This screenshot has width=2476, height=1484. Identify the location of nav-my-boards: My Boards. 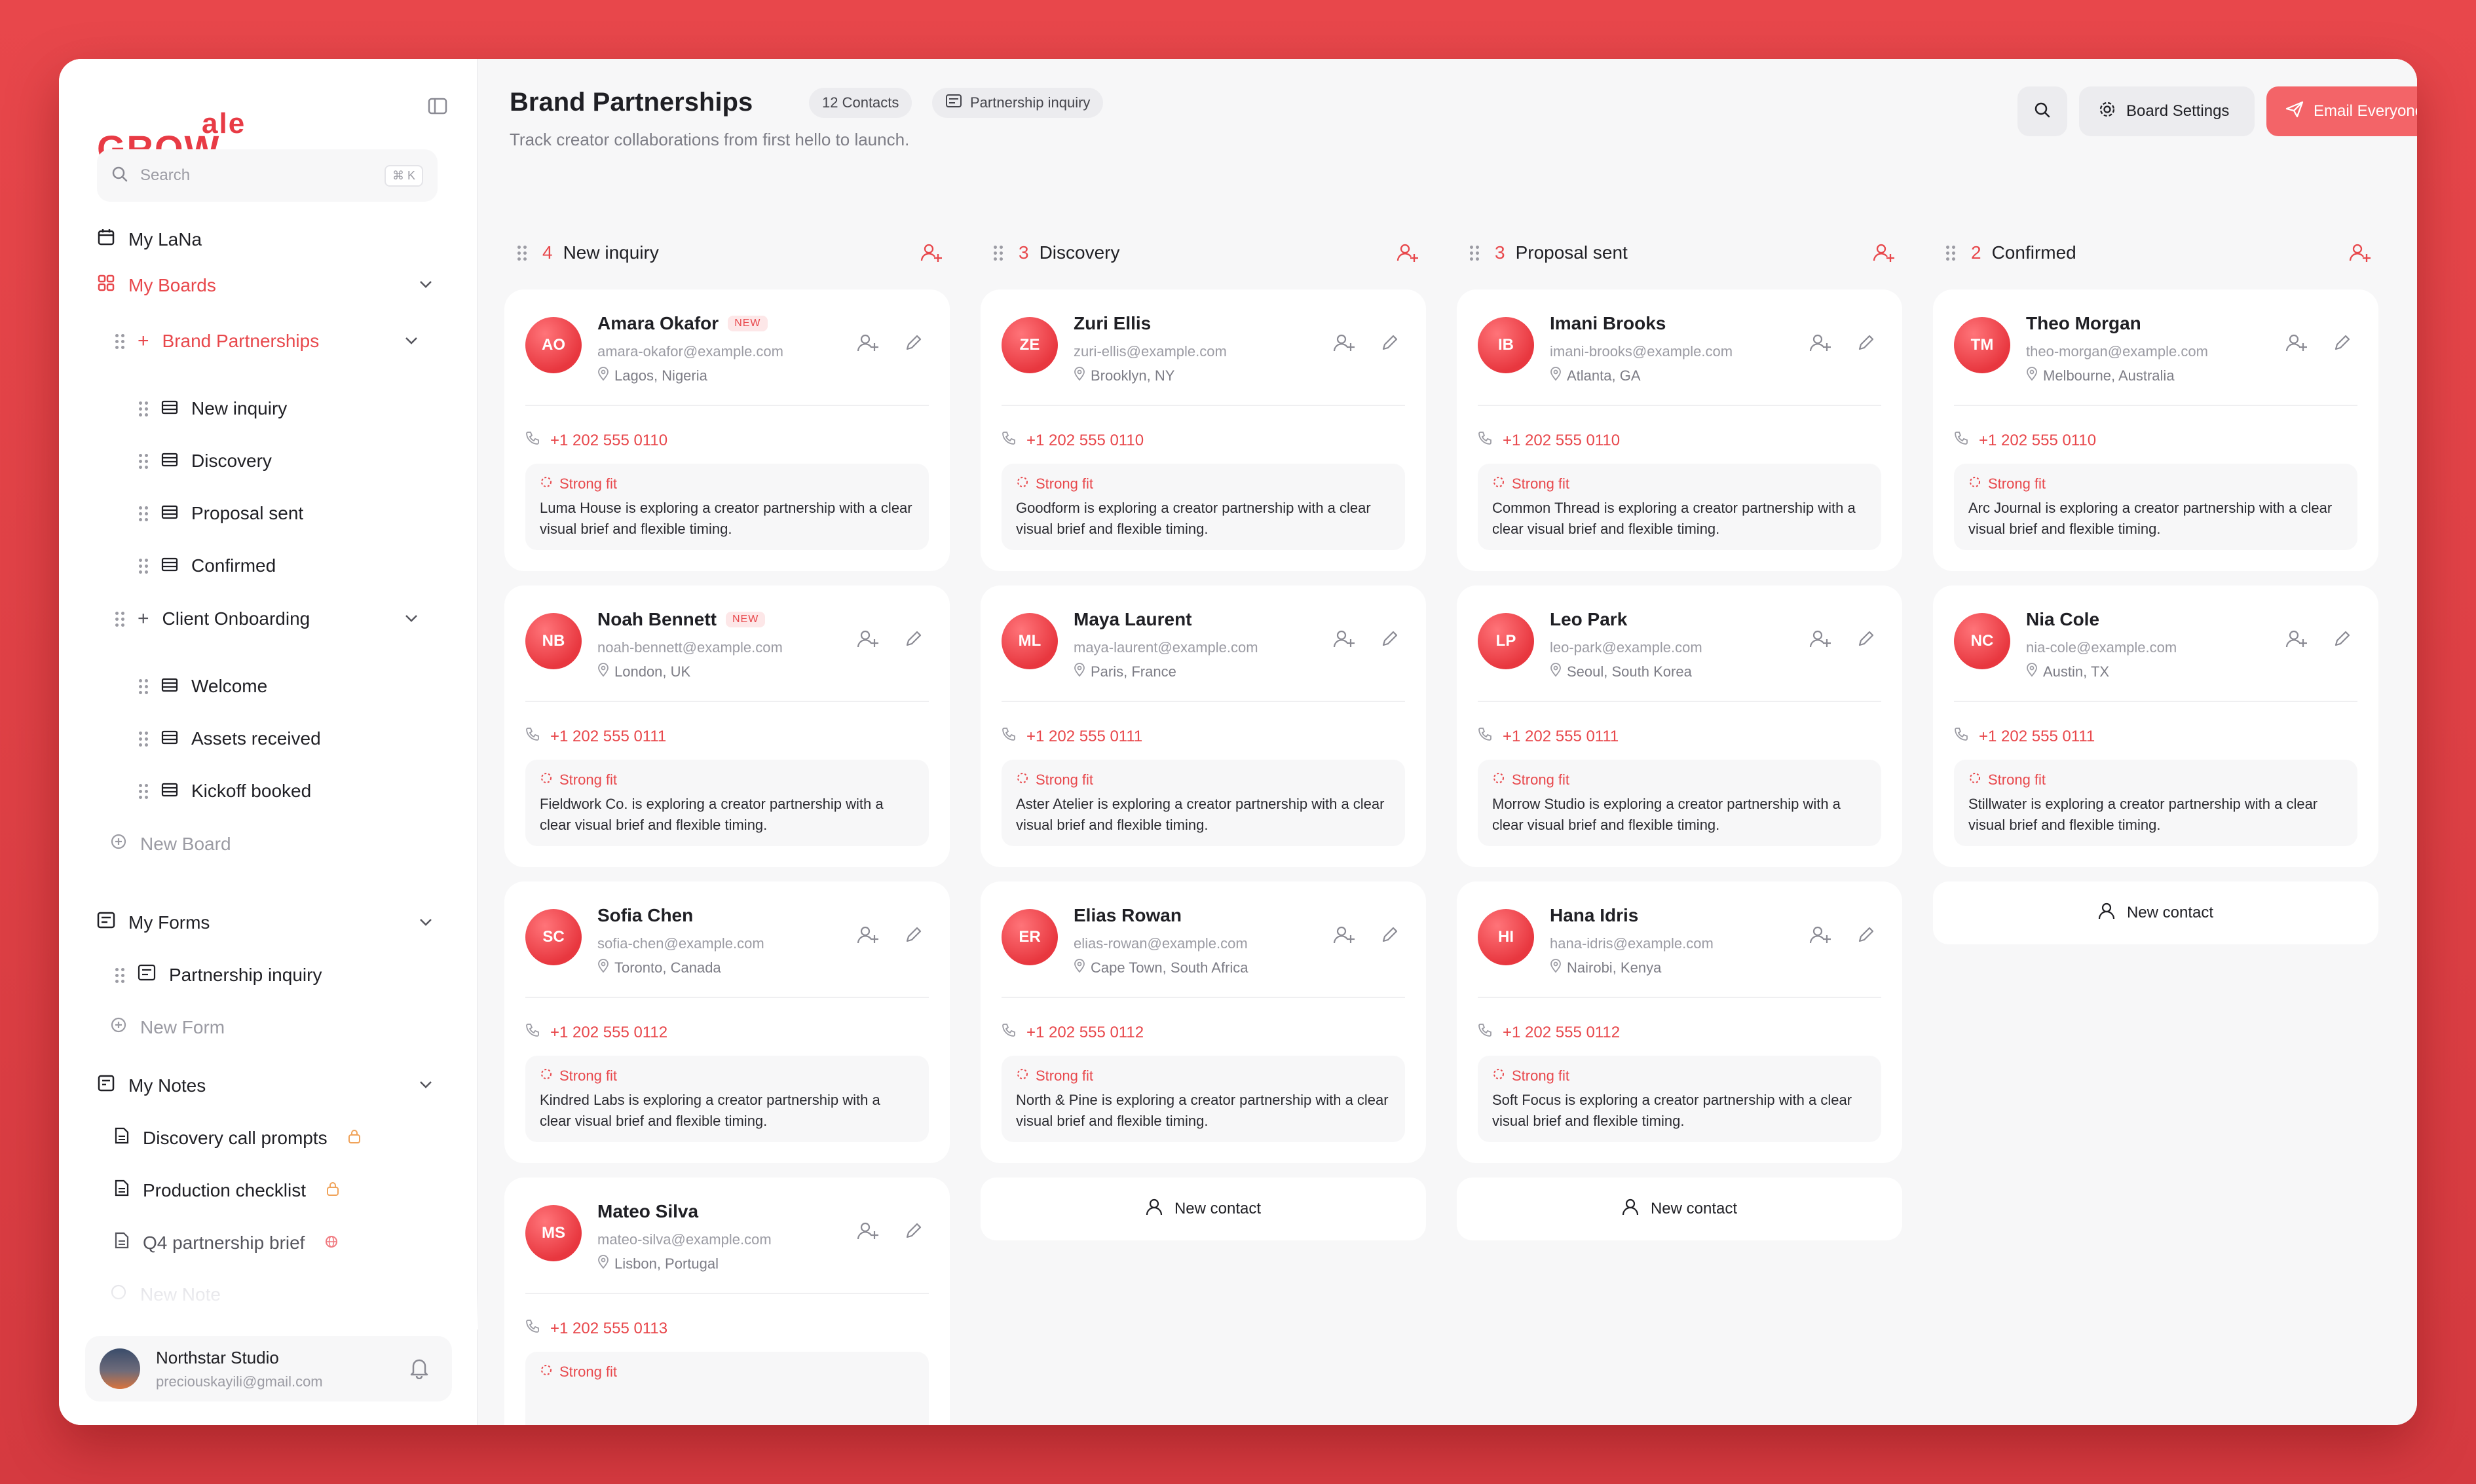
(156, 285).